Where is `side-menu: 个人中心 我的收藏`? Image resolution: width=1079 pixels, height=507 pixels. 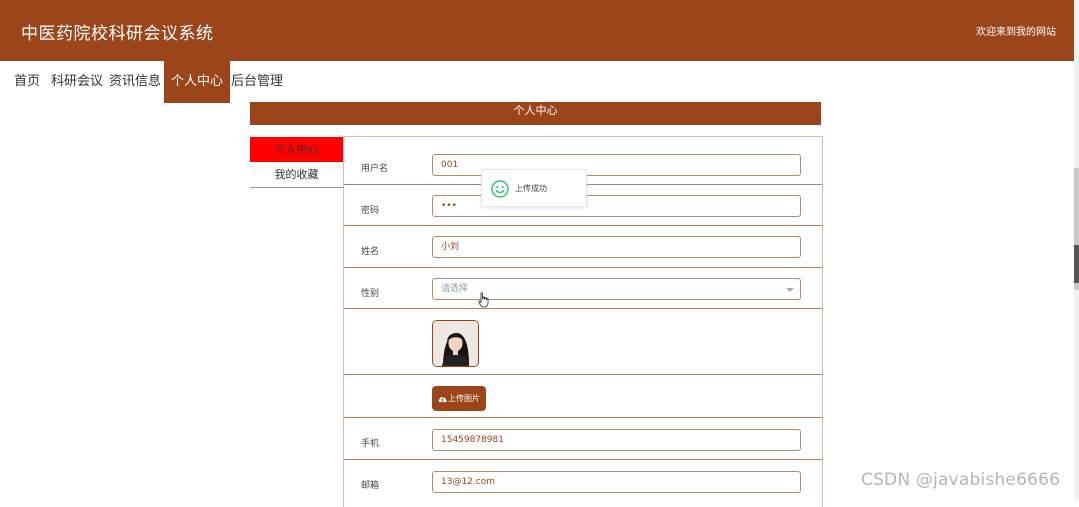 side-menu: 个人中心 我的收藏 is located at coordinates (296, 162).